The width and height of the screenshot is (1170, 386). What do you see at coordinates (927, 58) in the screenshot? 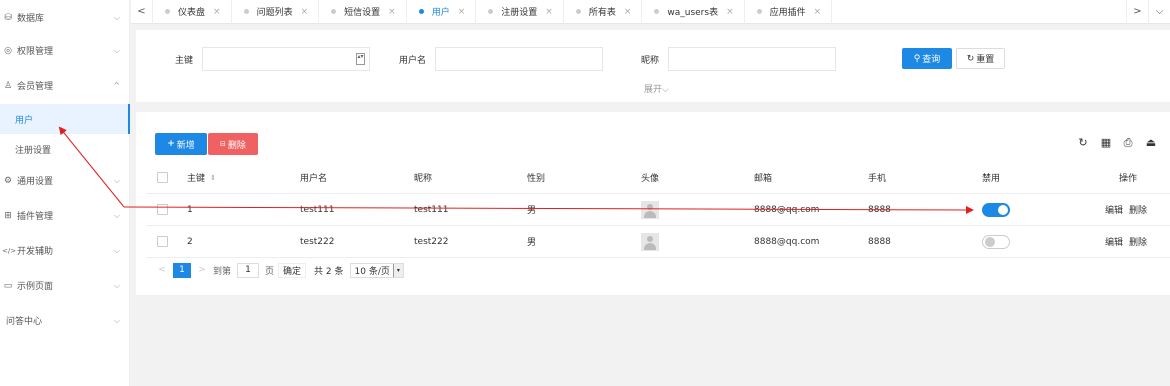
I see `query-button: ⚲ 查询` at bounding box center [927, 58].